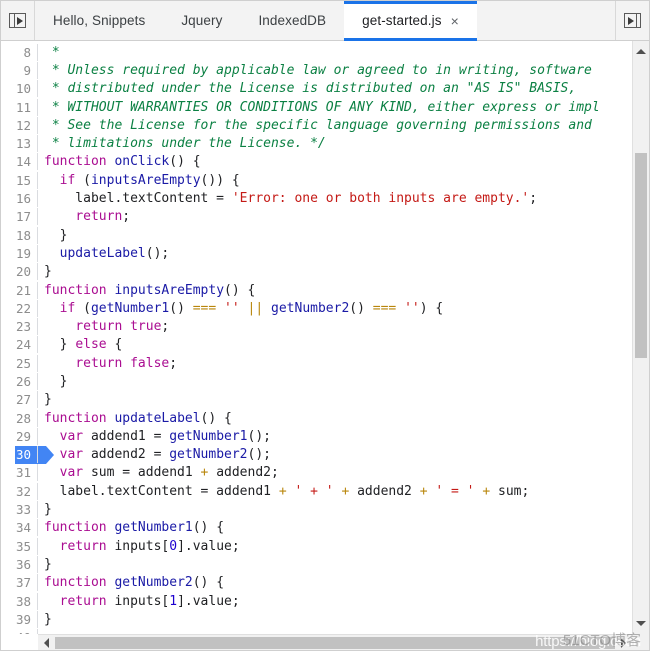 This screenshot has height=651, width=650. I want to click on code-line: 31 var sum = addend1 + addend2;, so click(316, 473).